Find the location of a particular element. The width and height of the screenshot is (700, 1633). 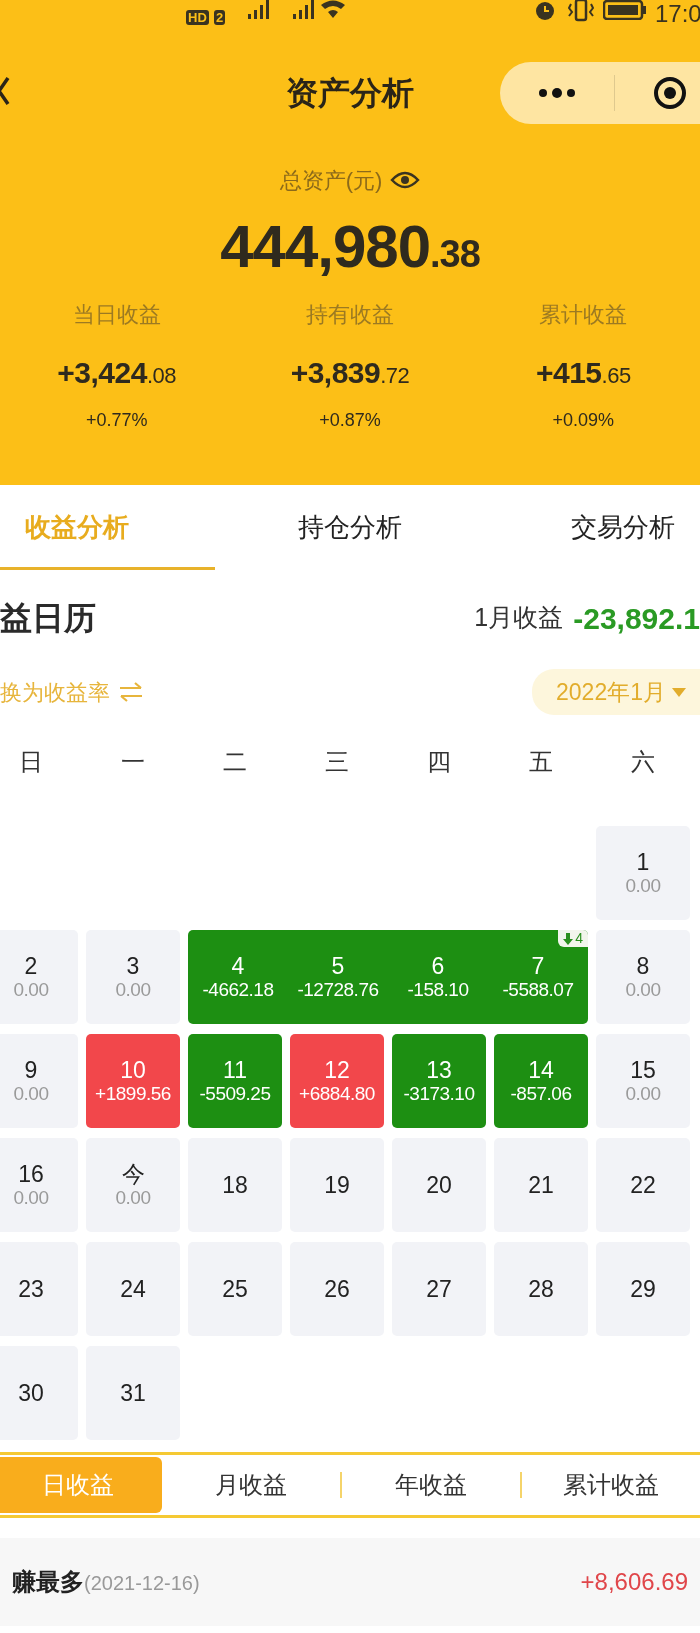

day-cell: 29 is located at coordinates (643, 1289).